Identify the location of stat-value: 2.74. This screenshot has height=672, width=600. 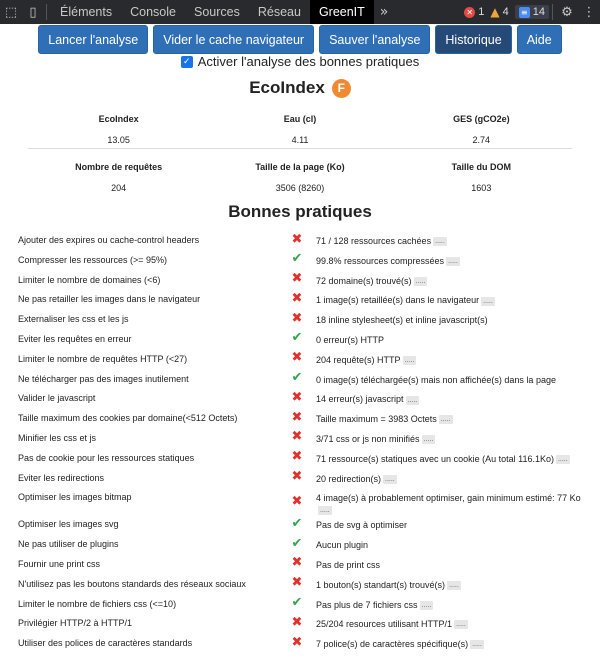
(481, 140).